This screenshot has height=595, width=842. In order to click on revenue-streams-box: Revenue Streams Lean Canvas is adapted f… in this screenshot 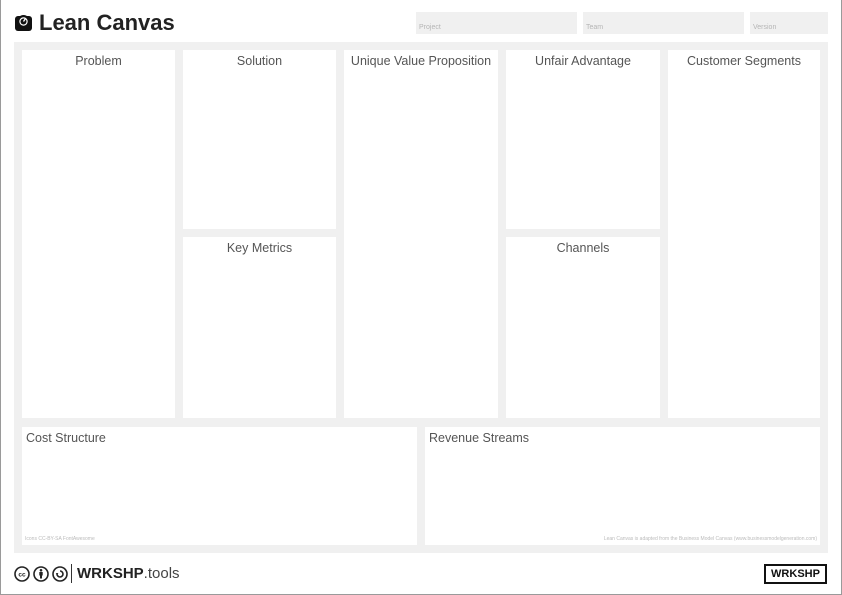, I will do `click(622, 486)`.